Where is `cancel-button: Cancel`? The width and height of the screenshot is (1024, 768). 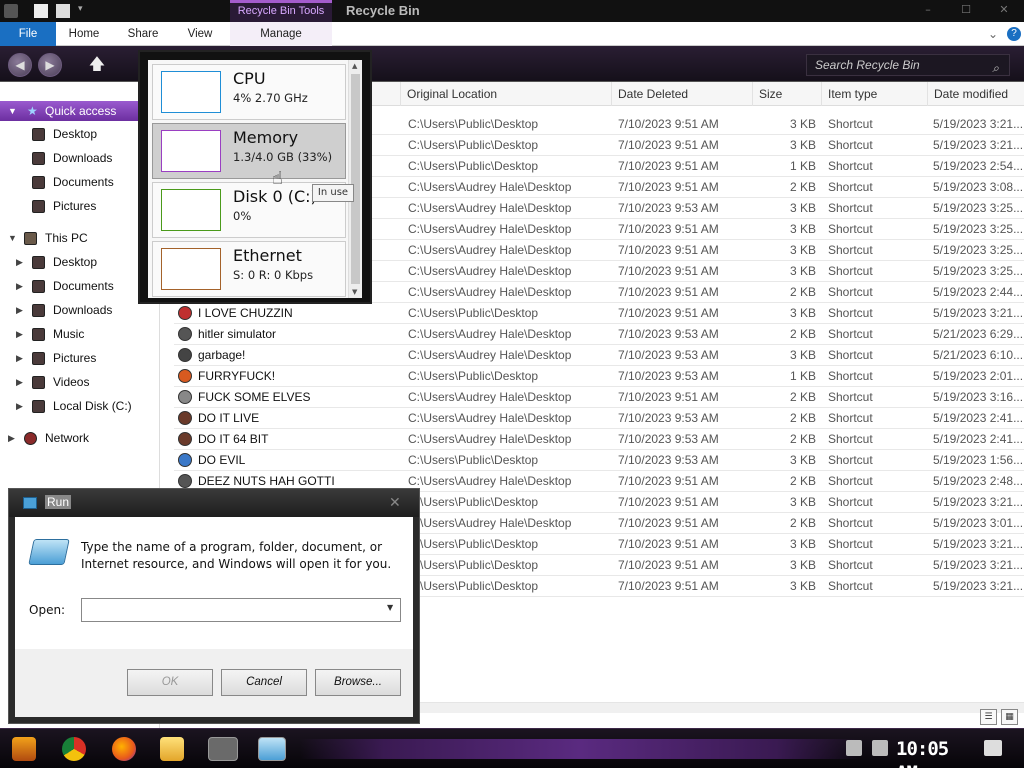
cancel-button: Cancel is located at coordinates (264, 682).